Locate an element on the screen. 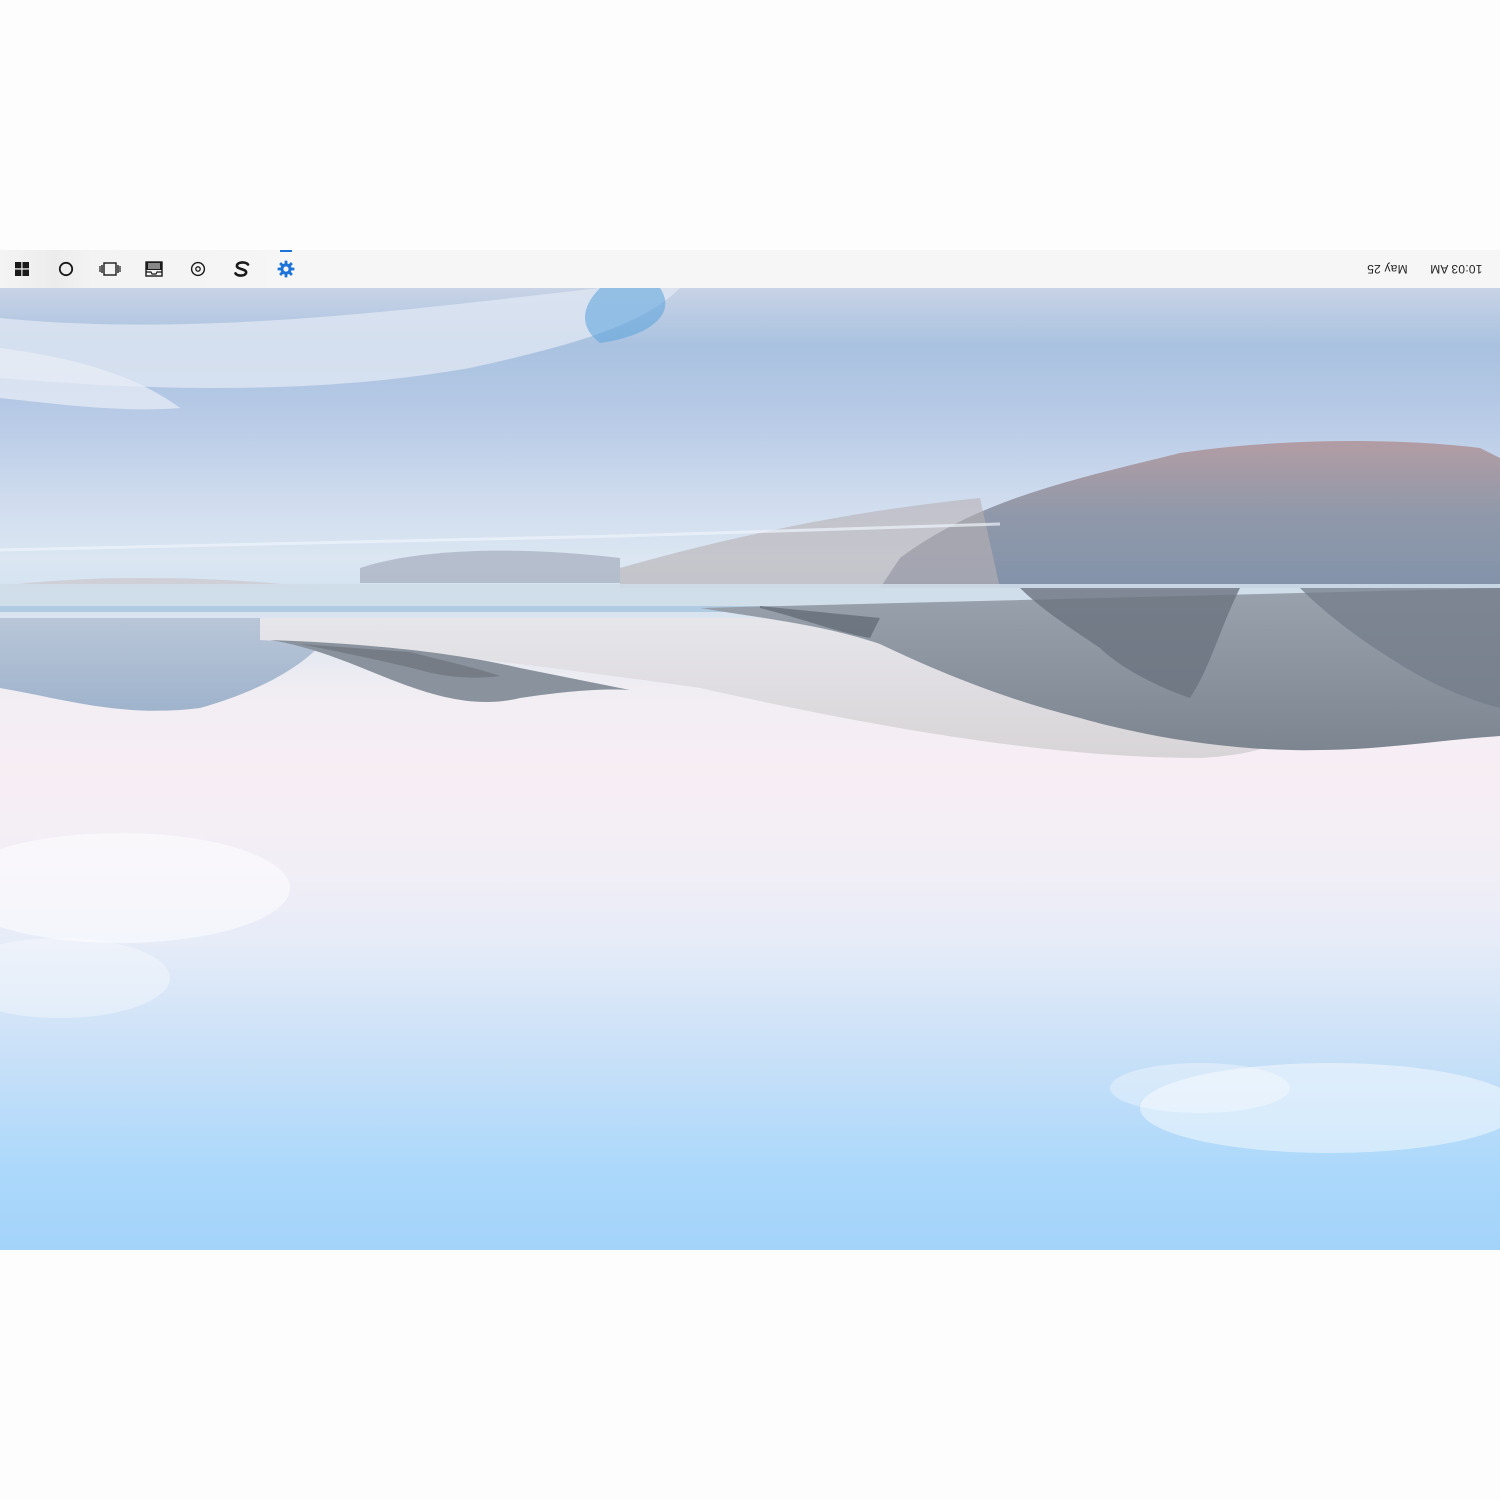 The width and height of the screenshot is (1500, 1500). task-view-icon is located at coordinates (110, 269).